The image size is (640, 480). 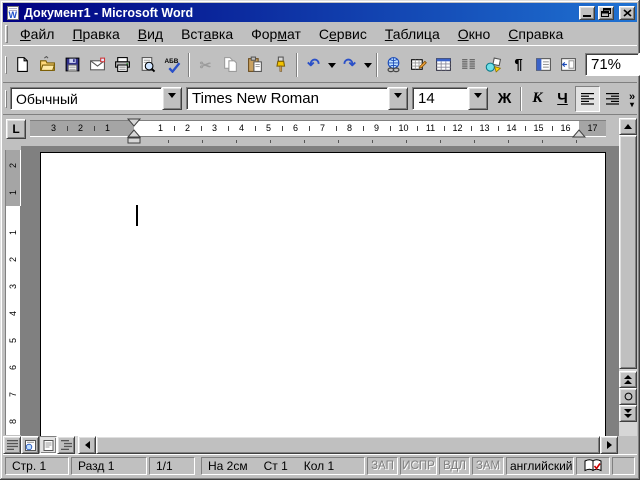 What do you see at coordinates (172, 98) in the screenshot?
I see `style-dropdown-button` at bounding box center [172, 98].